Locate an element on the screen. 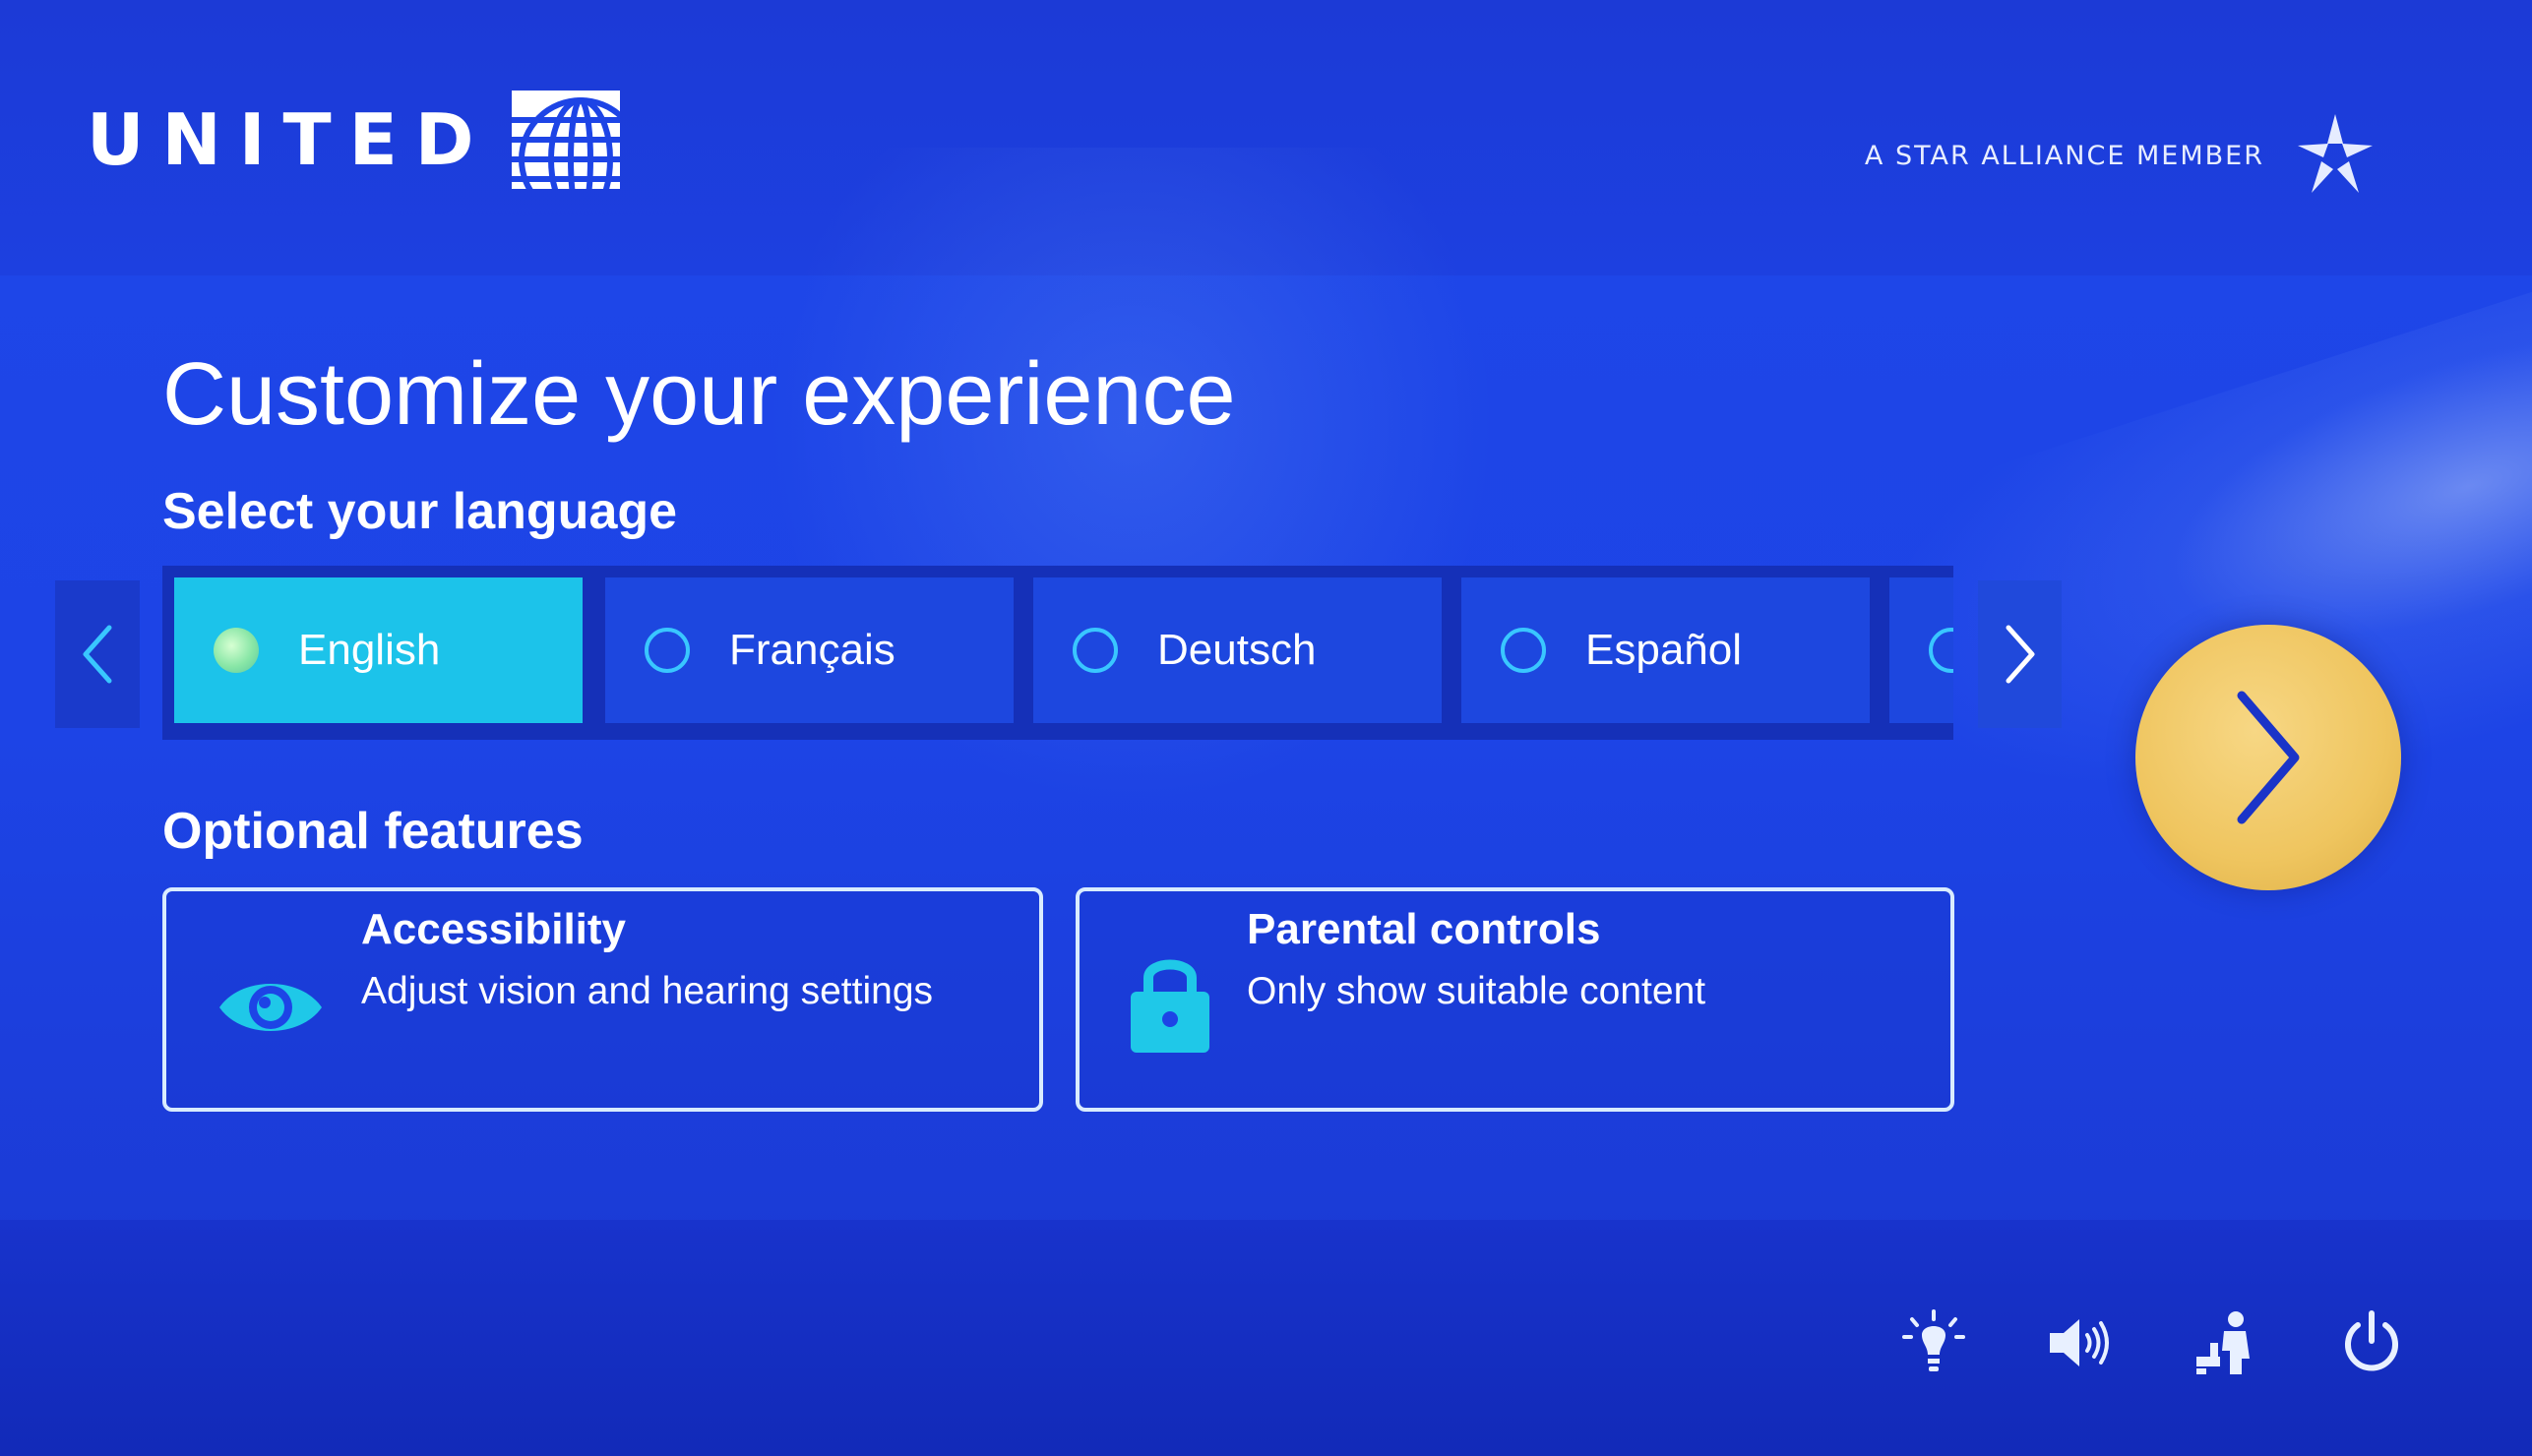 Image resolution: width=2532 pixels, height=1456 pixels. language-label: Deutsch is located at coordinates (1237, 650).